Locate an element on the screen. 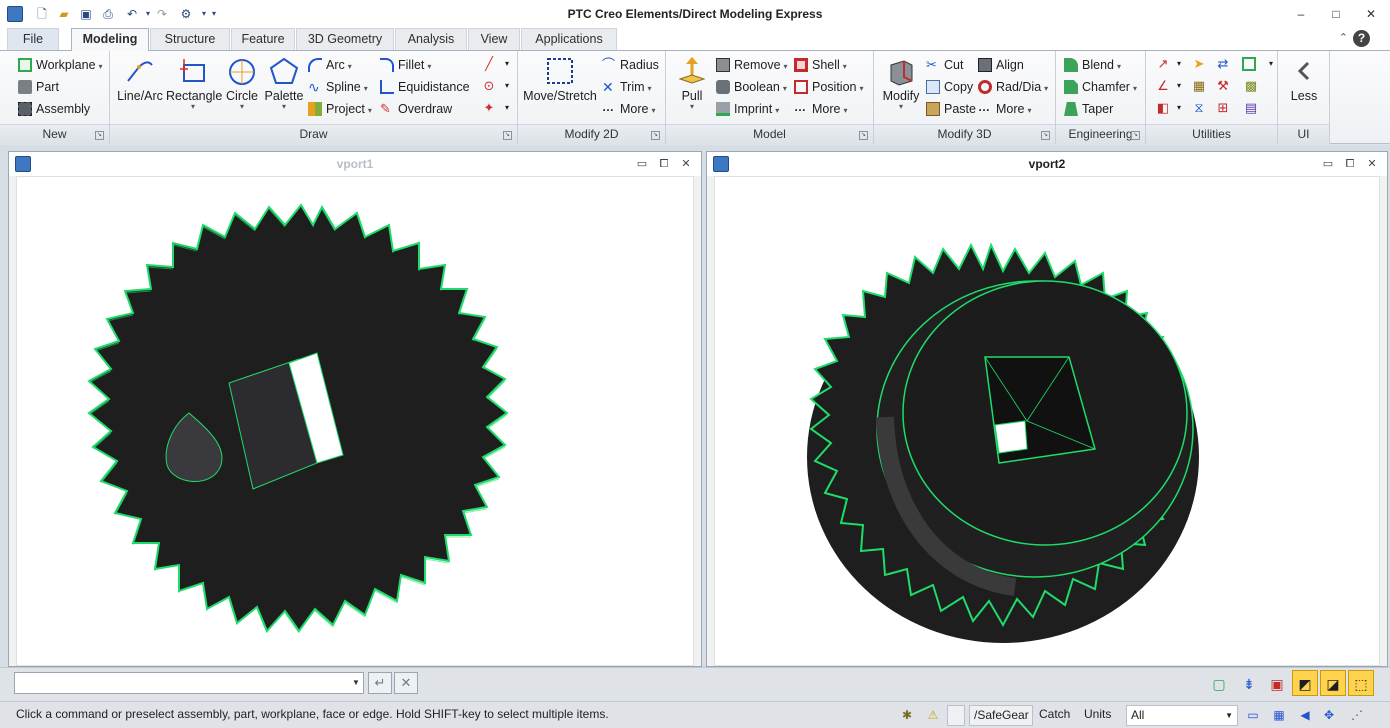 The height and width of the screenshot is (728, 1390). pull-button: Pull ▾ is located at coordinates (692, 88).